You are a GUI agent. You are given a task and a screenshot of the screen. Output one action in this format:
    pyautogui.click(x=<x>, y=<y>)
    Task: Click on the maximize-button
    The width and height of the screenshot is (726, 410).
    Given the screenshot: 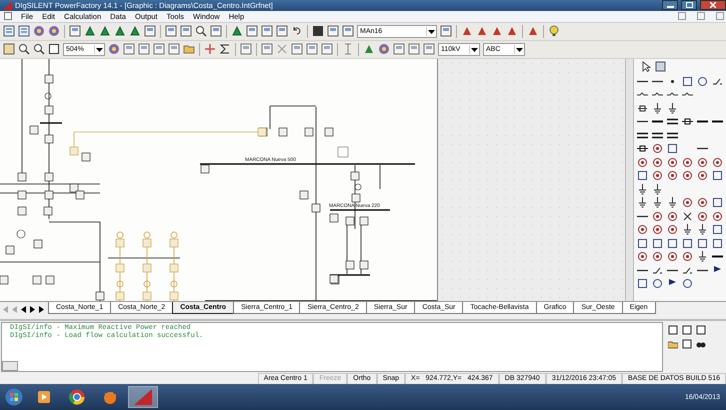 What is the action you would take?
    pyautogui.click(x=689, y=5)
    